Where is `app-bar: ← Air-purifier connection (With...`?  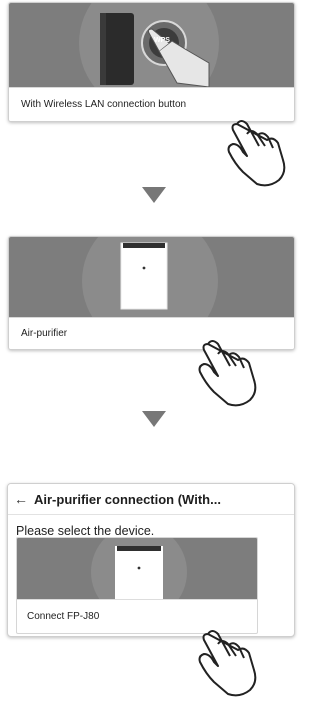 app-bar: ← Air-purifier connection (With... is located at coordinates (151, 499).